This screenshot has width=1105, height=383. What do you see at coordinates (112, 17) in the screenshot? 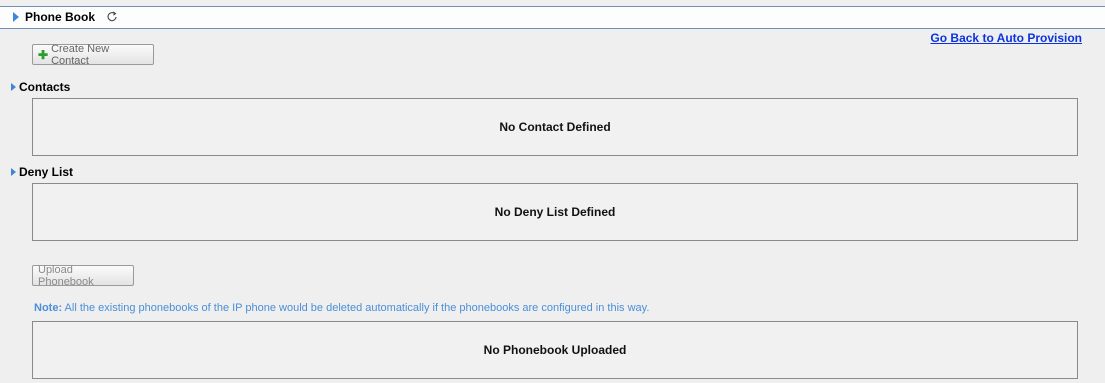
I see `refresh-icon` at bounding box center [112, 17].